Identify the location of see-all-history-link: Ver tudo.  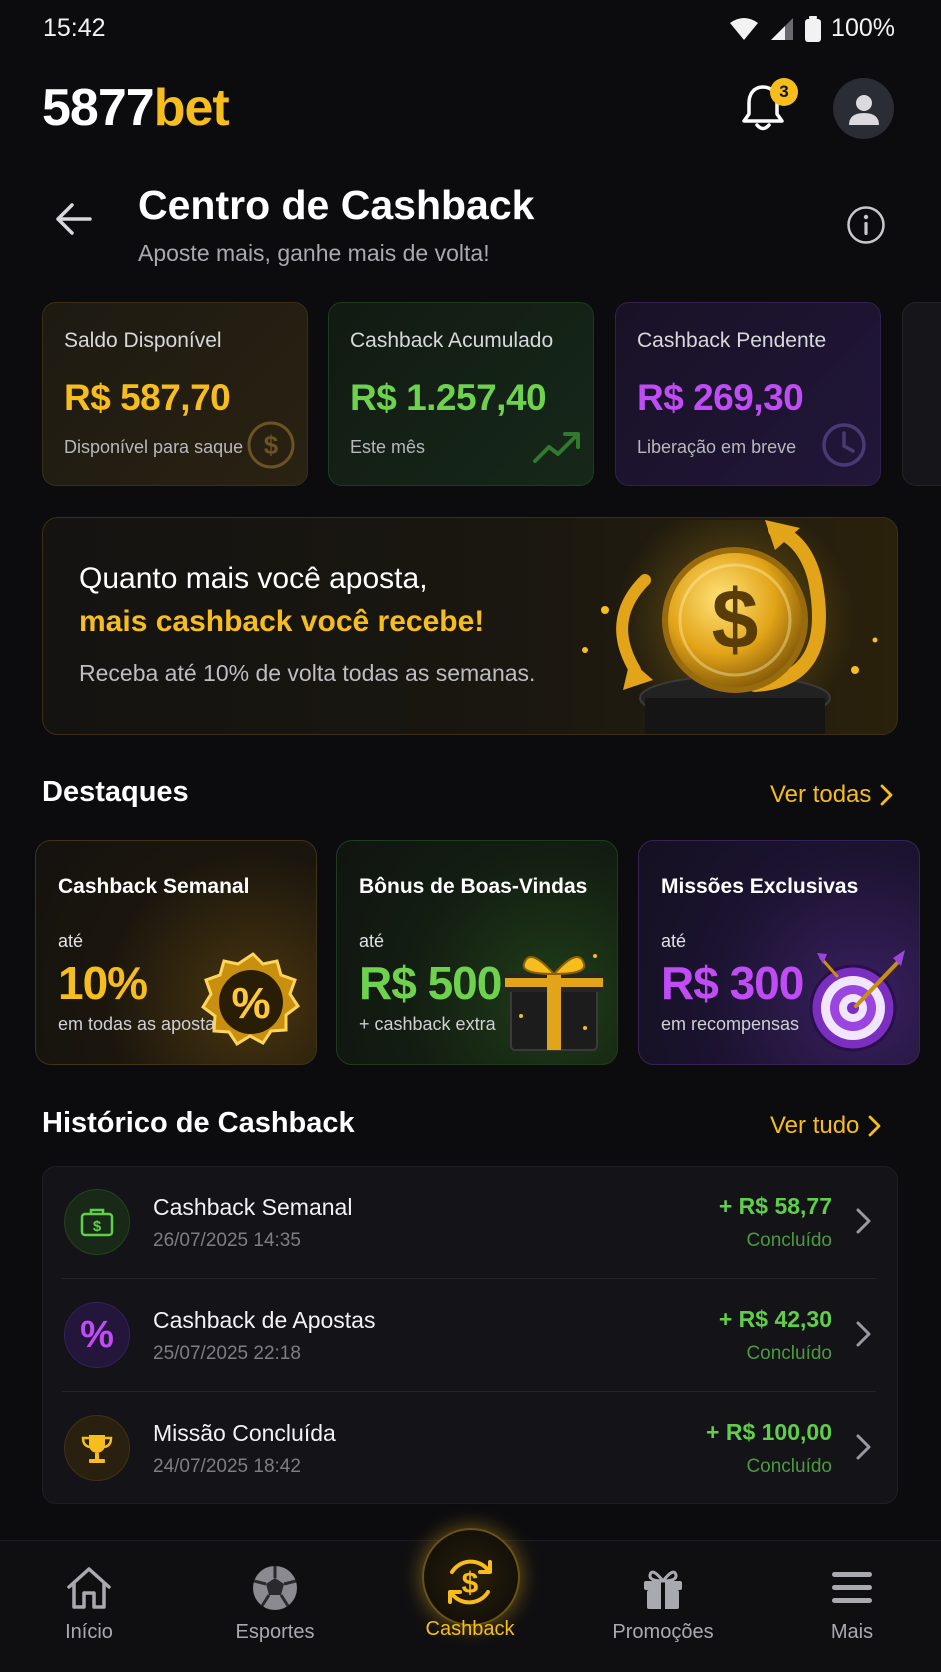
(825, 1126).